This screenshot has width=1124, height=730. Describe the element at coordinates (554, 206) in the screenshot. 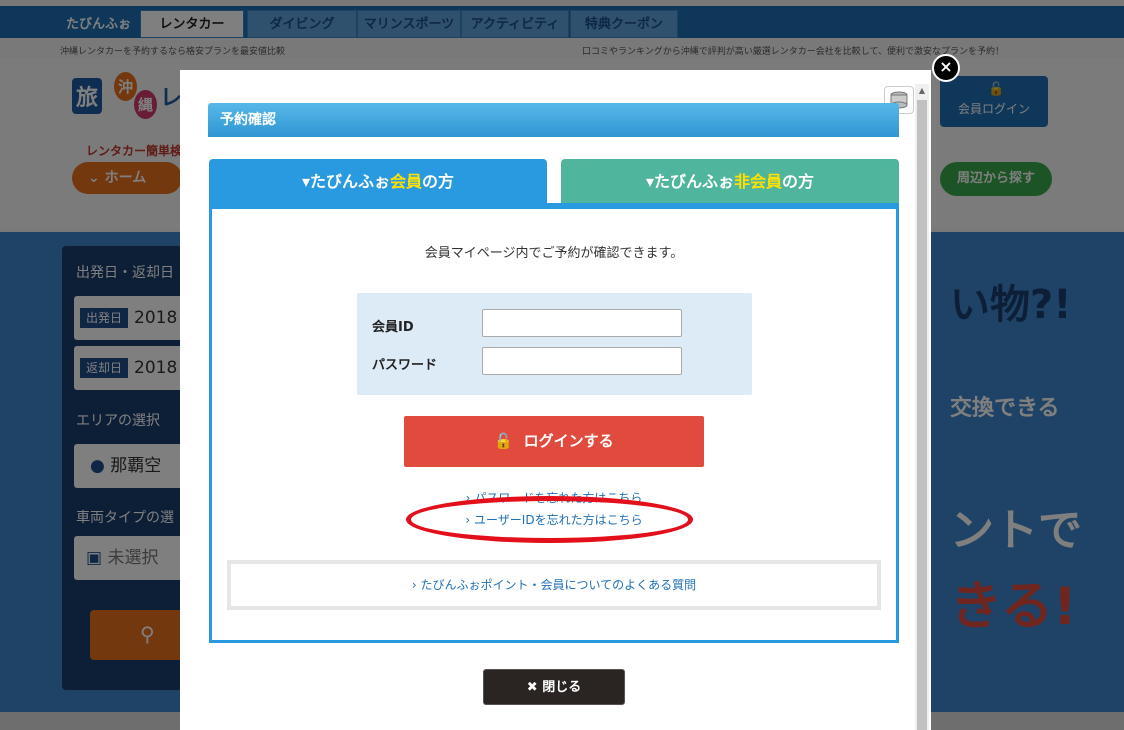

I see `panel-top-border` at that location.